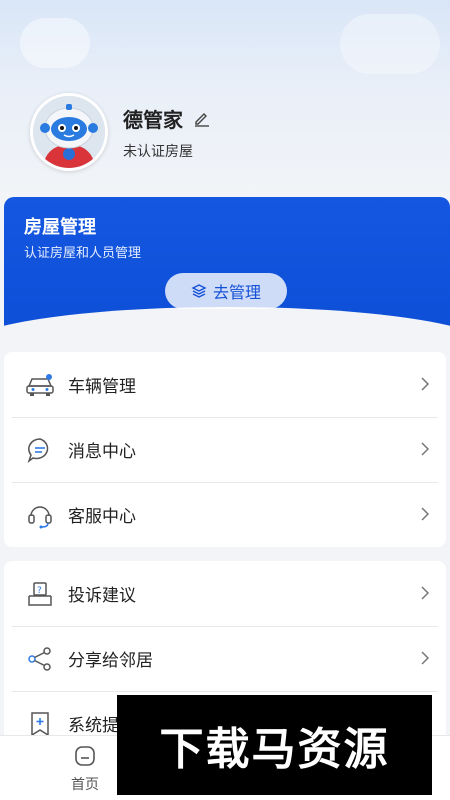 This screenshot has width=450, height=800. I want to click on profile-section: 德管家 未认证房屋, so click(120, 132).